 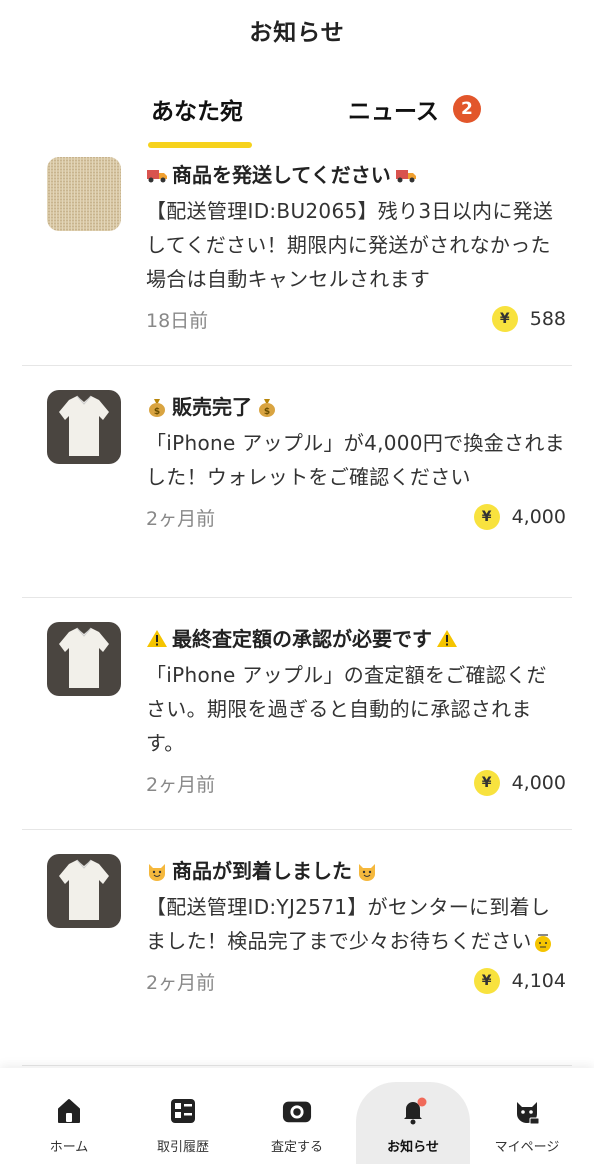 I want to click on notification-title: 最終査定額の承認が必要です, so click(x=356, y=639).